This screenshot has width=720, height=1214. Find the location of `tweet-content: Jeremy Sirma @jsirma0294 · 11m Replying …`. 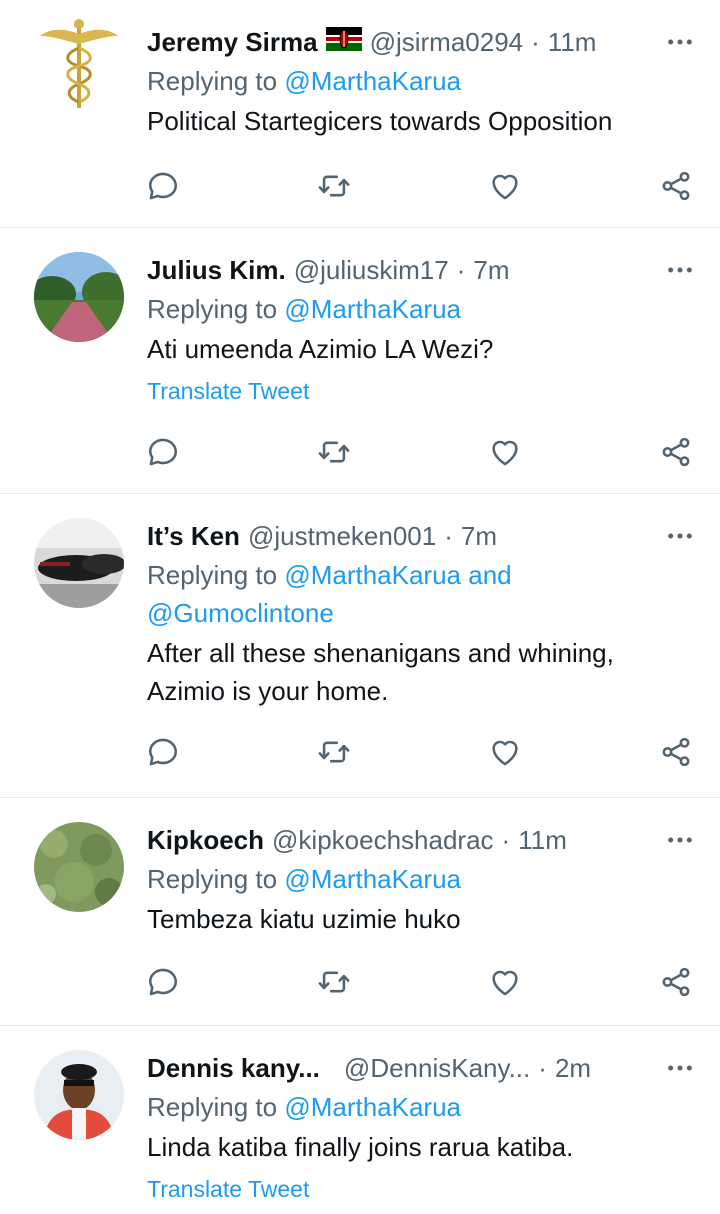

tweet-content: Jeremy Sirma @jsirma0294 · 11m Replying … is located at coordinates (421, 81).